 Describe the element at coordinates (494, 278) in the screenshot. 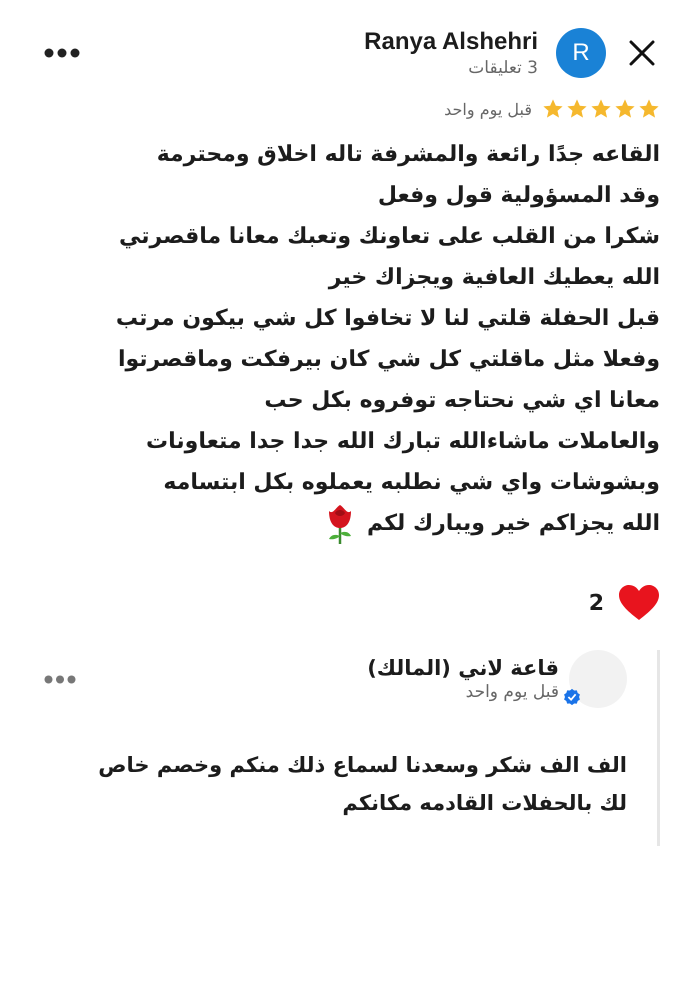

I see `review-line: الله يعطيك العافية ويجزاك خير` at that location.